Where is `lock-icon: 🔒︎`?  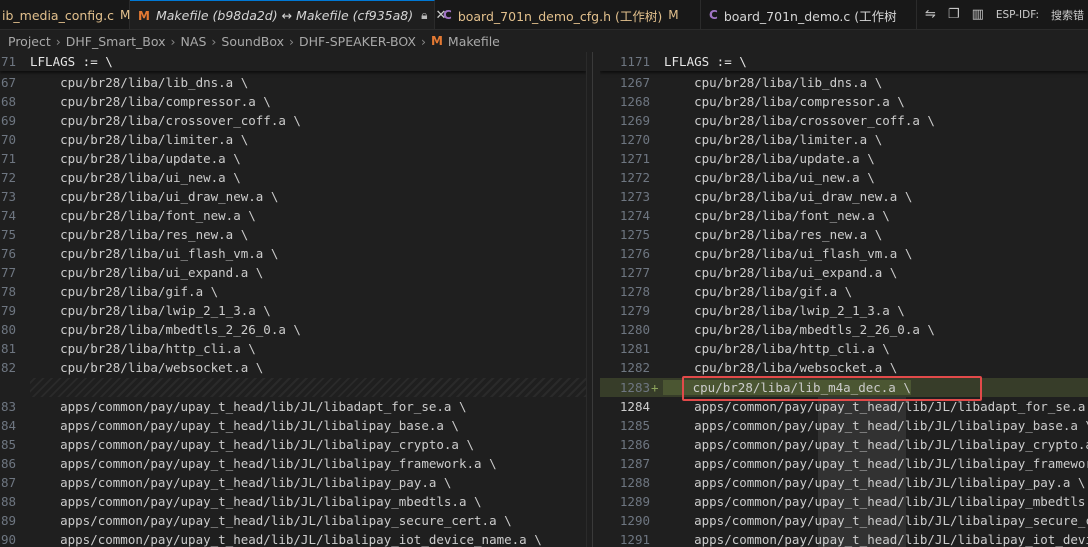 lock-icon: 🔒︎ is located at coordinates (424, 15).